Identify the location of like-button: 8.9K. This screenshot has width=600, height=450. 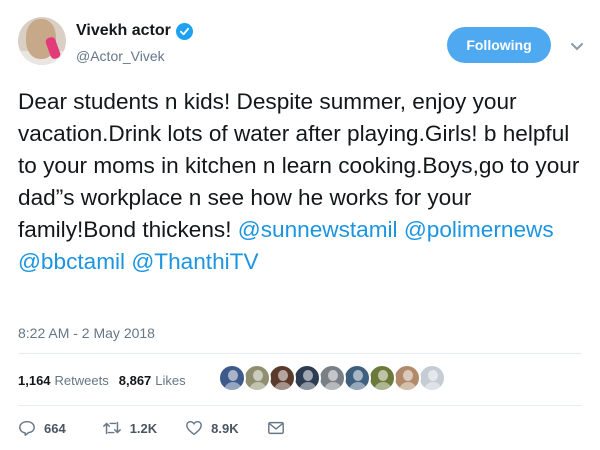
(212, 428).